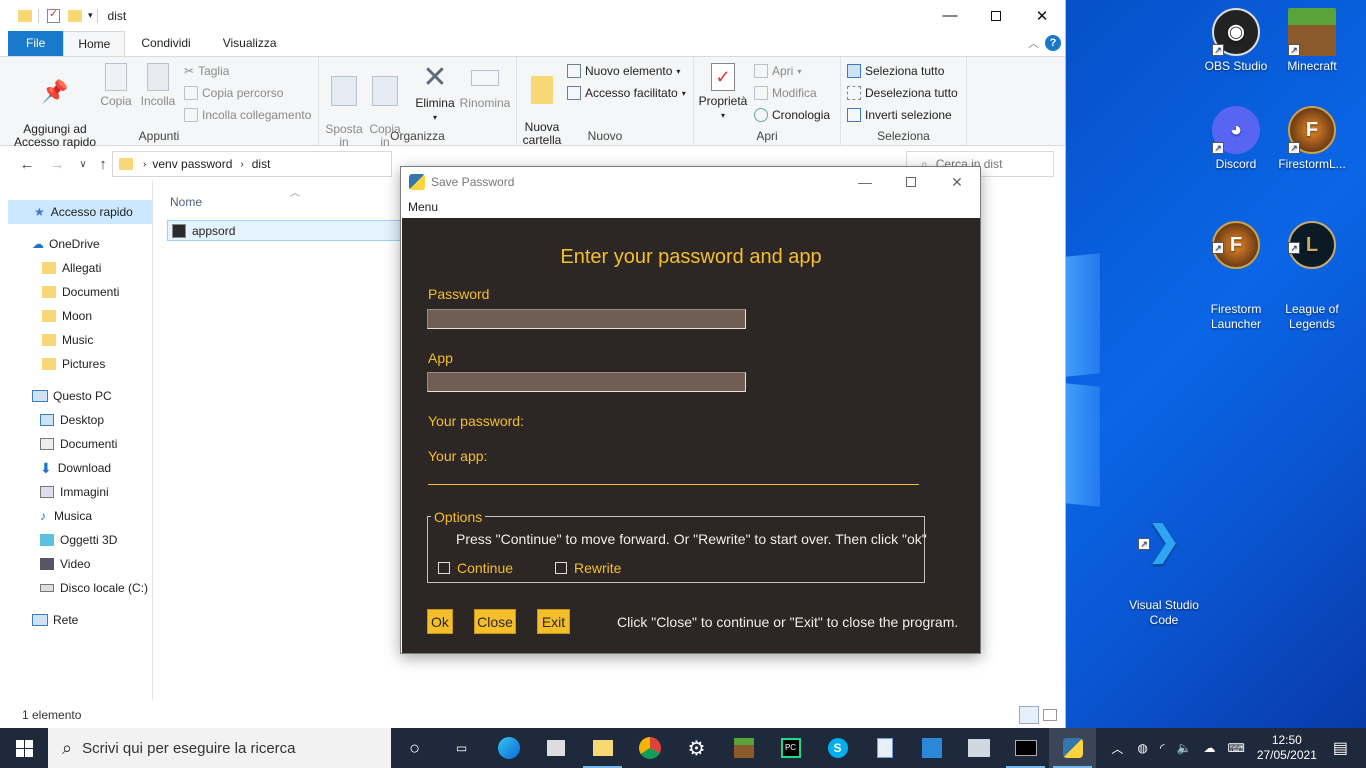 Image resolution: width=1366 pixels, height=768 pixels. Describe the element at coordinates (1142, 748) in the screenshot. I see `meet-now-icon: ◍` at that location.